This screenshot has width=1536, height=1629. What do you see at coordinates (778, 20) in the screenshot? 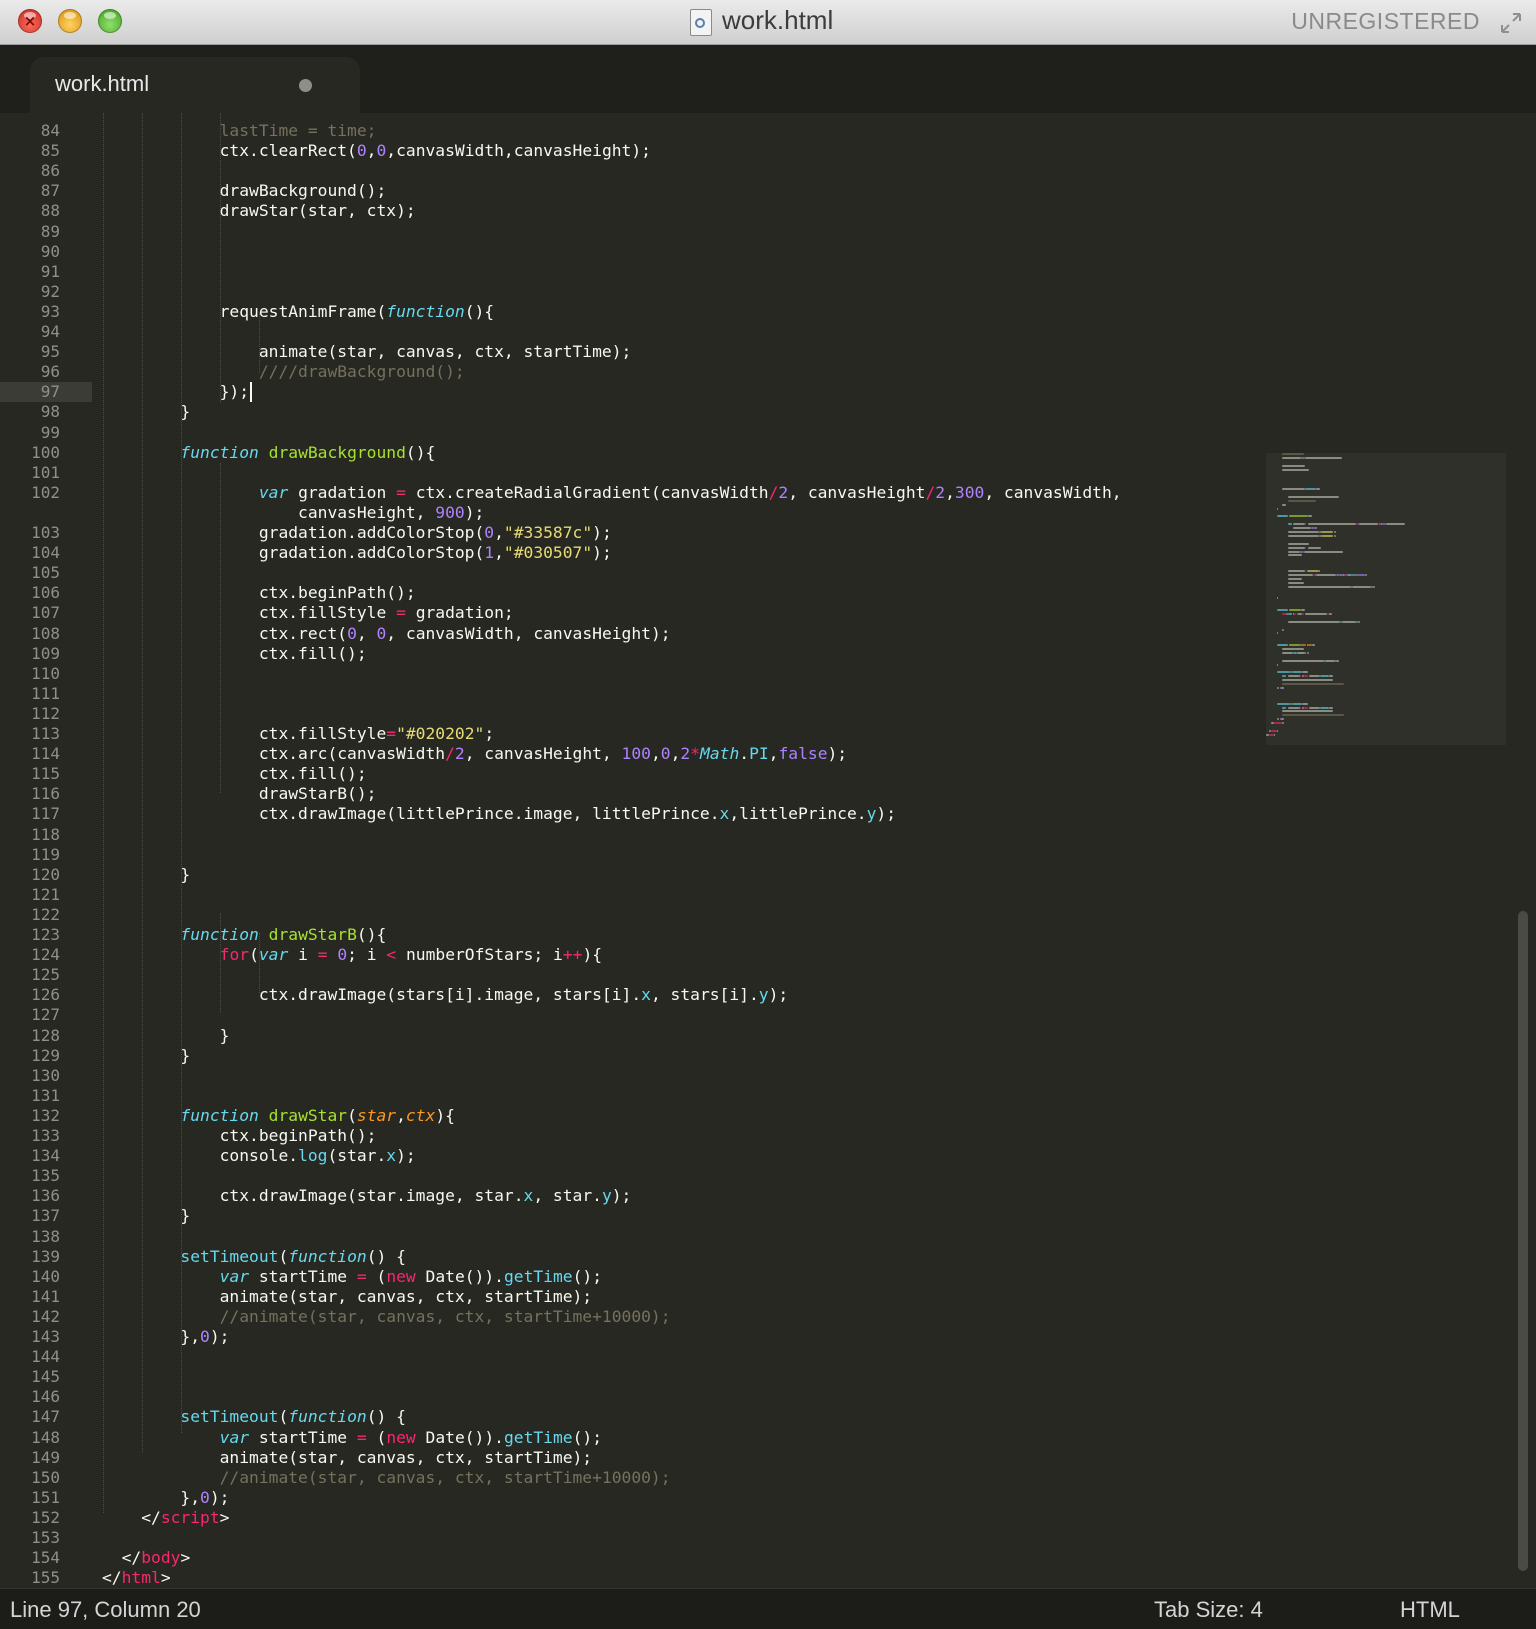
I see `window-title: work.html` at bounding box center [778, 20].